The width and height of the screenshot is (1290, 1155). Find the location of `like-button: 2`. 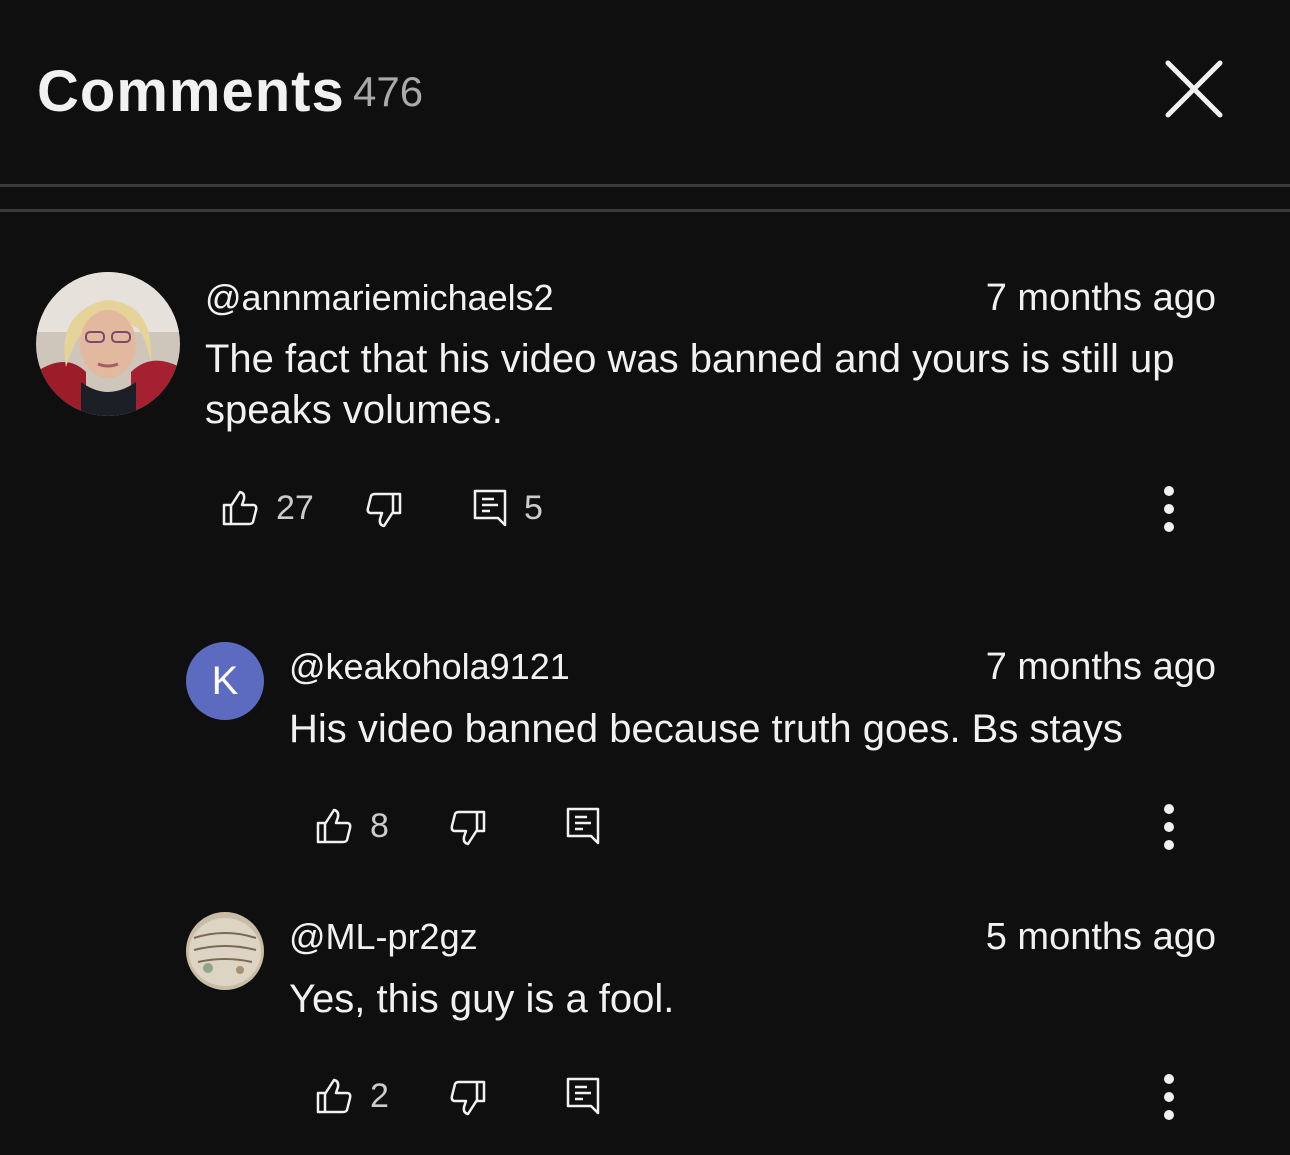

like-button: 2 is located at coordinates (351, 1096).